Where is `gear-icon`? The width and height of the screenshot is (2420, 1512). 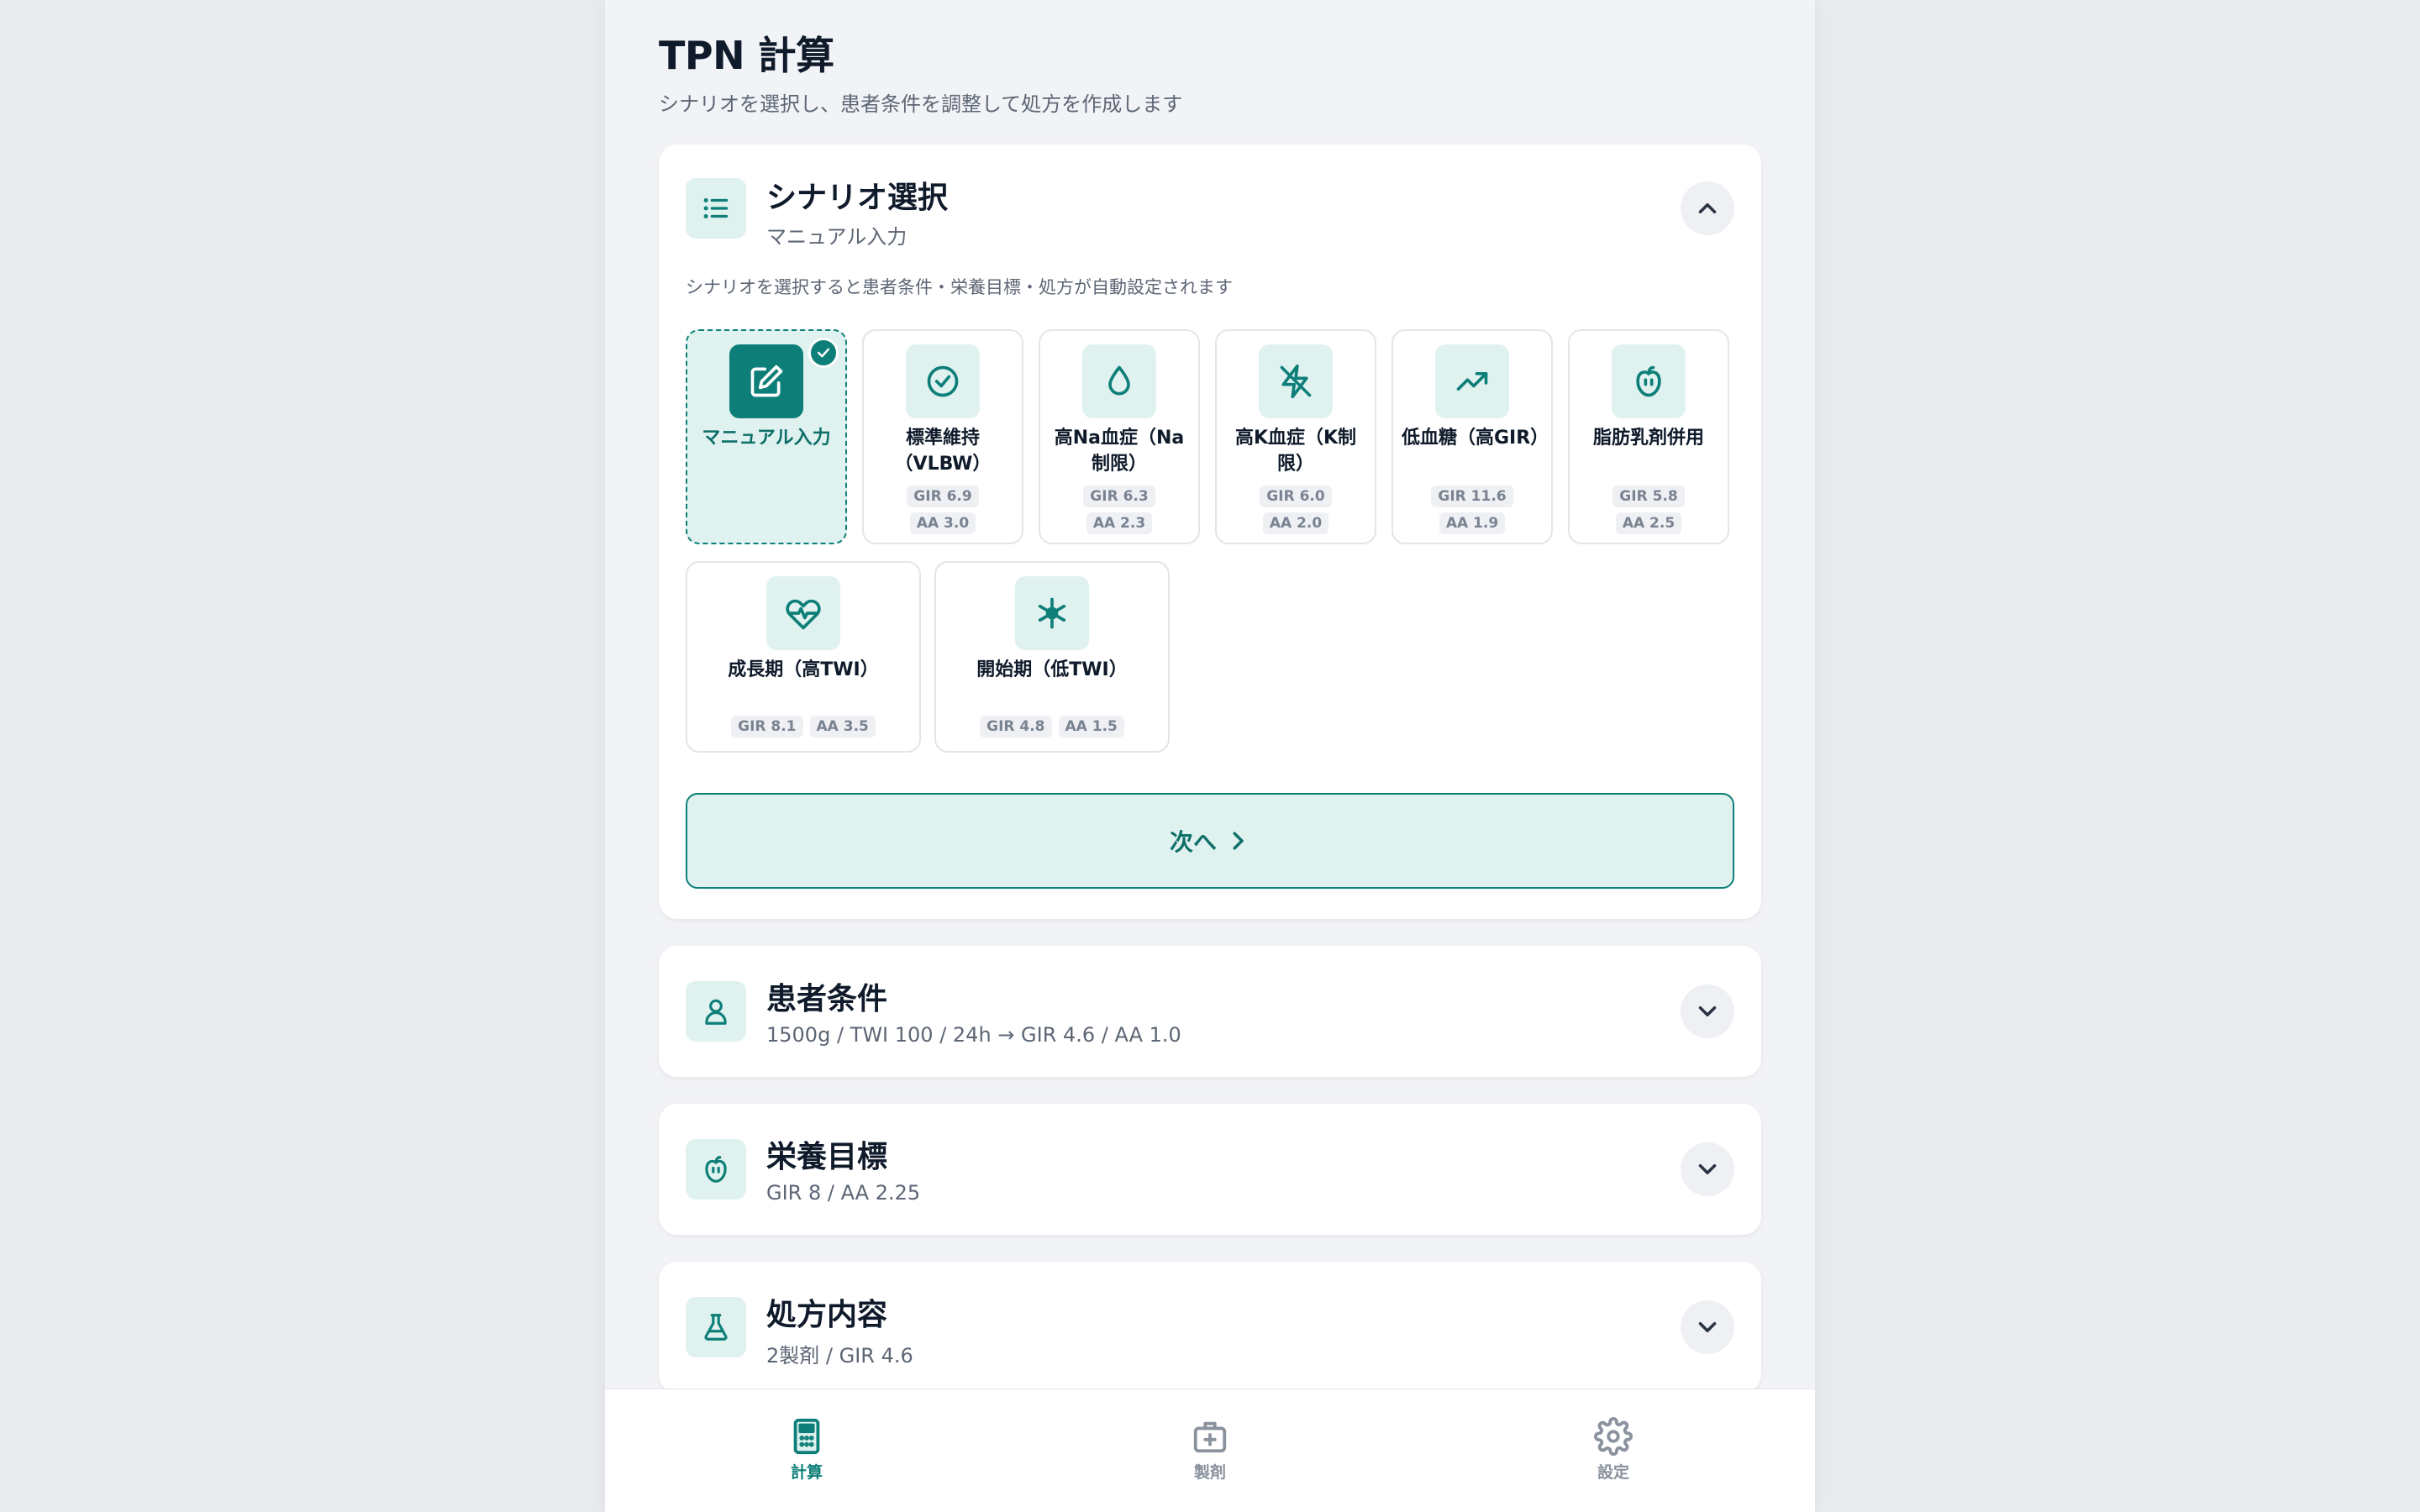 gear-icon is located at coordinates (1614, 1436).